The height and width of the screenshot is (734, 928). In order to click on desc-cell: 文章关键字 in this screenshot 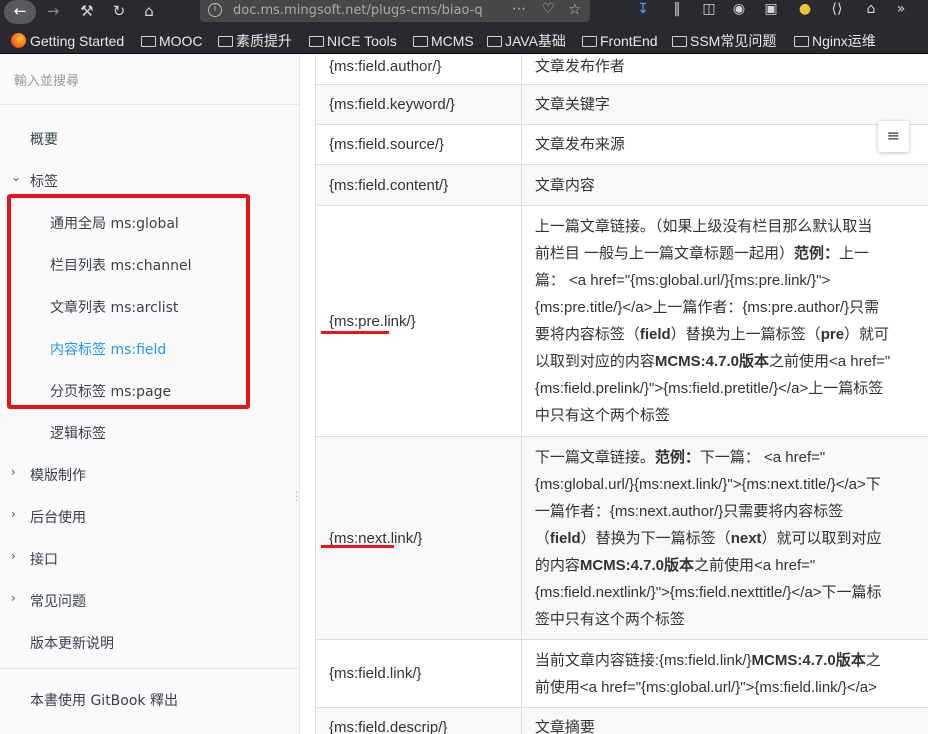, I will do `click(724, 104)`.